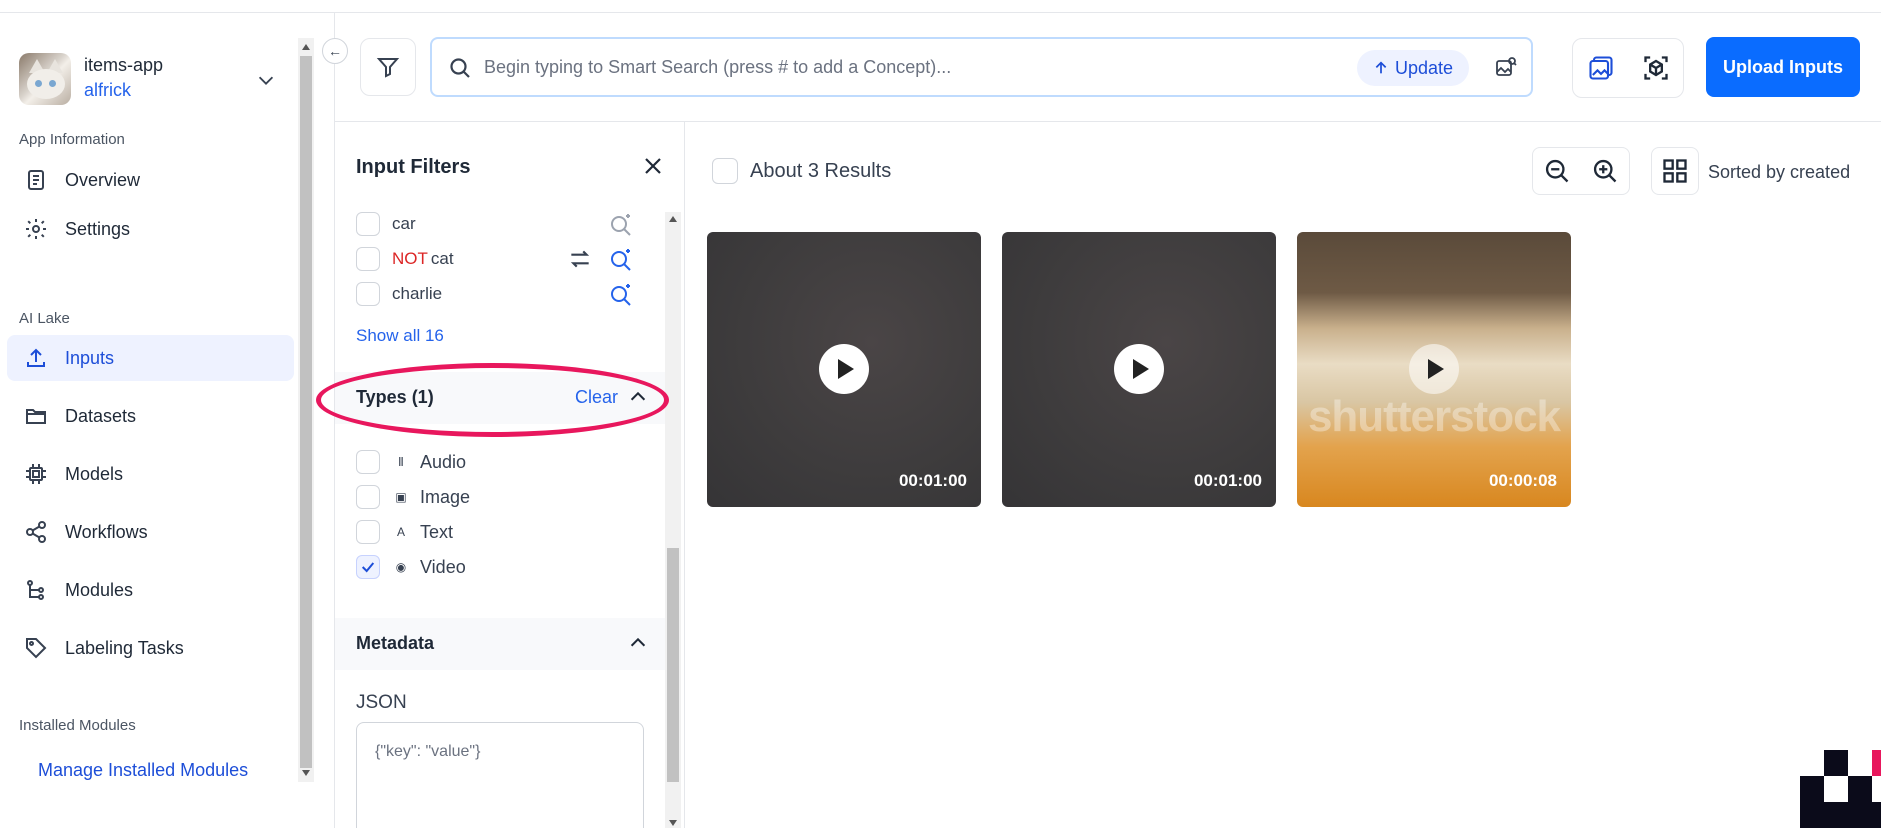 The width and height of the screenshot is (1881, 828). What do you see at coordinates (36, 532) in the screenshot?
I see `share-icon` at bounding box center [36, 532].